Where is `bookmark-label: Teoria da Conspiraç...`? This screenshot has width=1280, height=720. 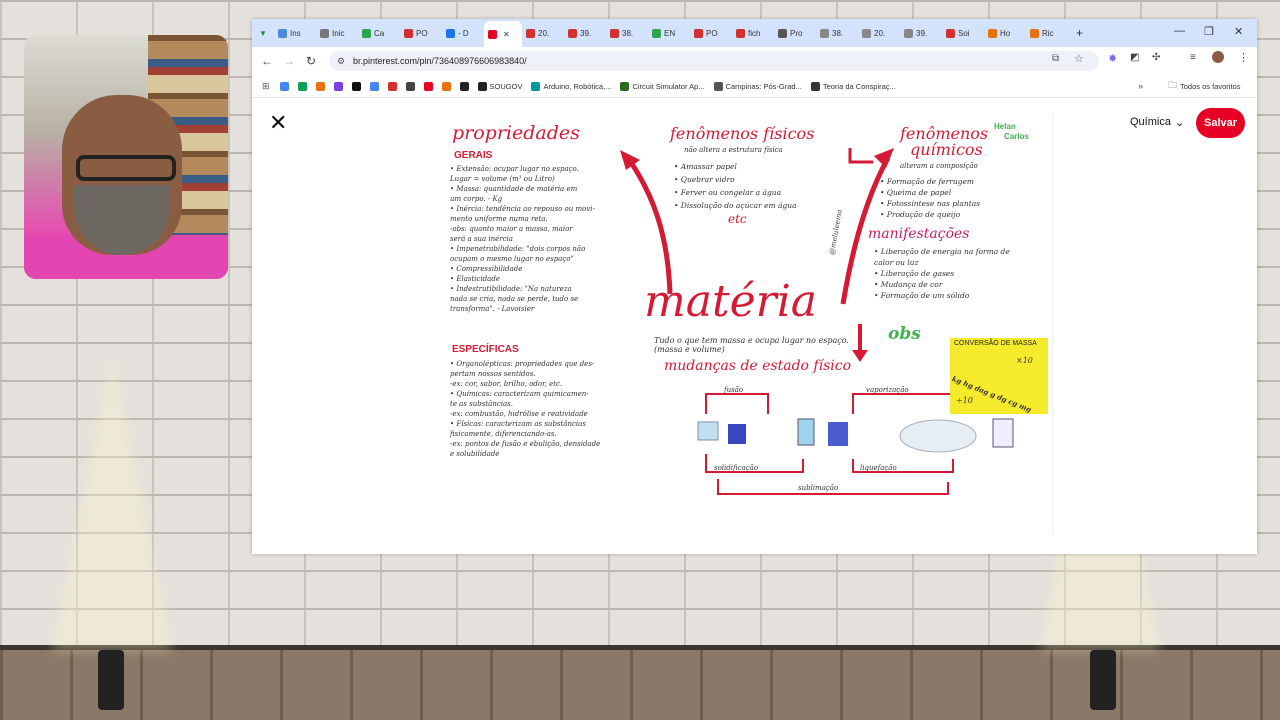
bookmark-label: Teoria da Conspiraç... is located at coordinates (859, 86).